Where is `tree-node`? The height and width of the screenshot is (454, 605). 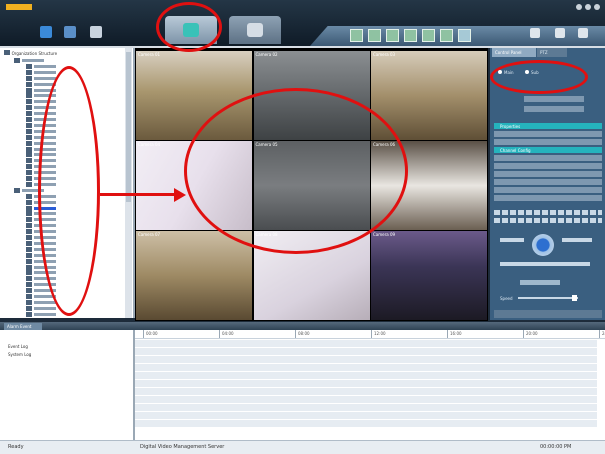
tree-node is located at coordinates (41, 314).